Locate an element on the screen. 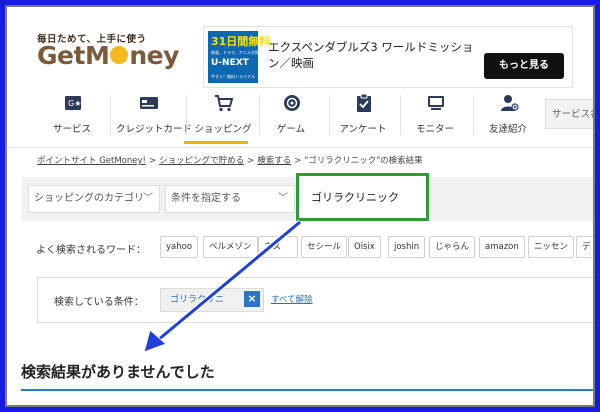  nav-label-service: サービス is located at coordinates (71, 129).